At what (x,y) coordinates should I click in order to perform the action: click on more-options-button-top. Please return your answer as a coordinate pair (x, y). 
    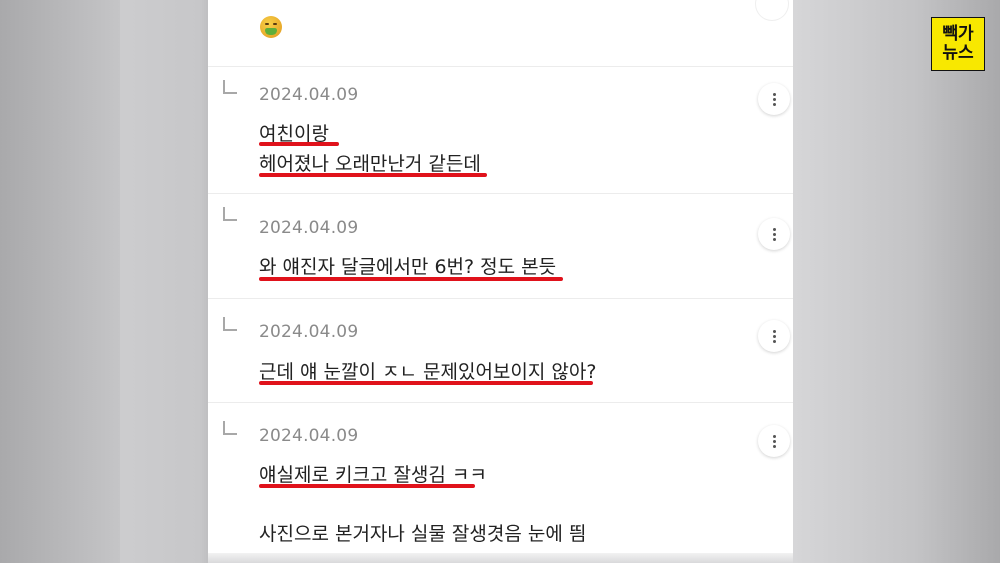
    Looking at the image, I should click on (772, 10).